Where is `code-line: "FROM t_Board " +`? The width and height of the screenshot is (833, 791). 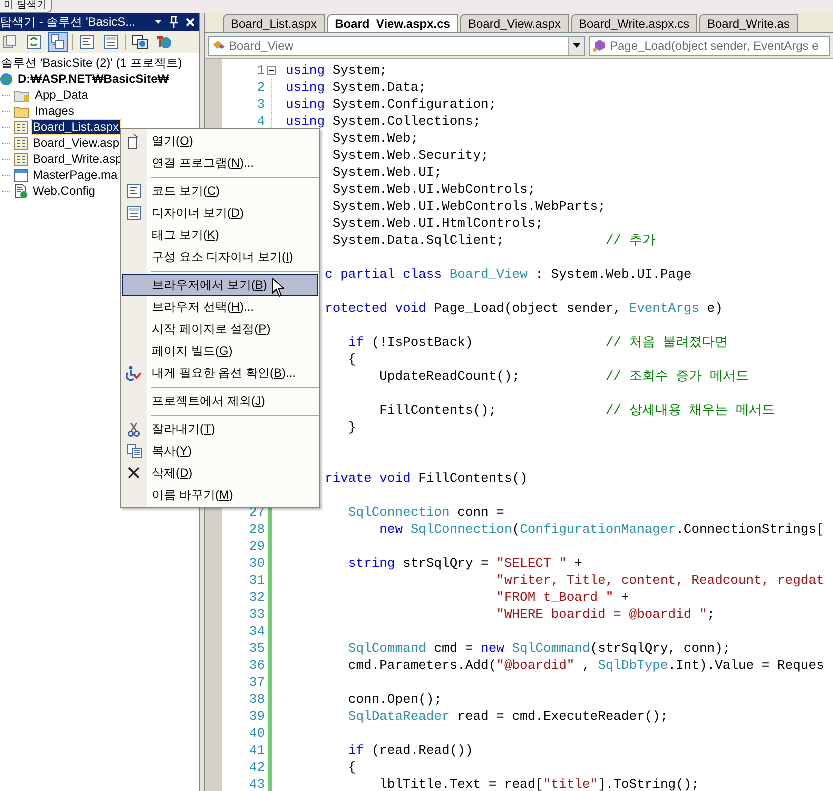 code-line: "FROM t_Board " + is located at coordinates (563, 597).